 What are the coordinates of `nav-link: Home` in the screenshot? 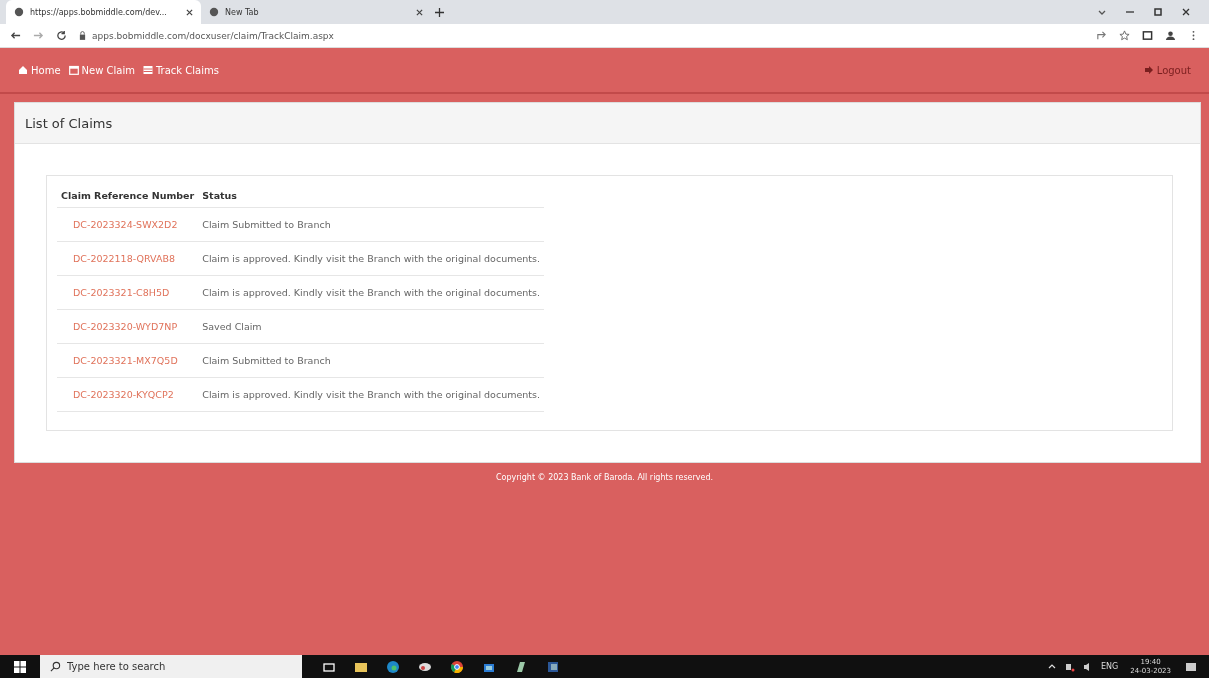 It's located at (39, 70).